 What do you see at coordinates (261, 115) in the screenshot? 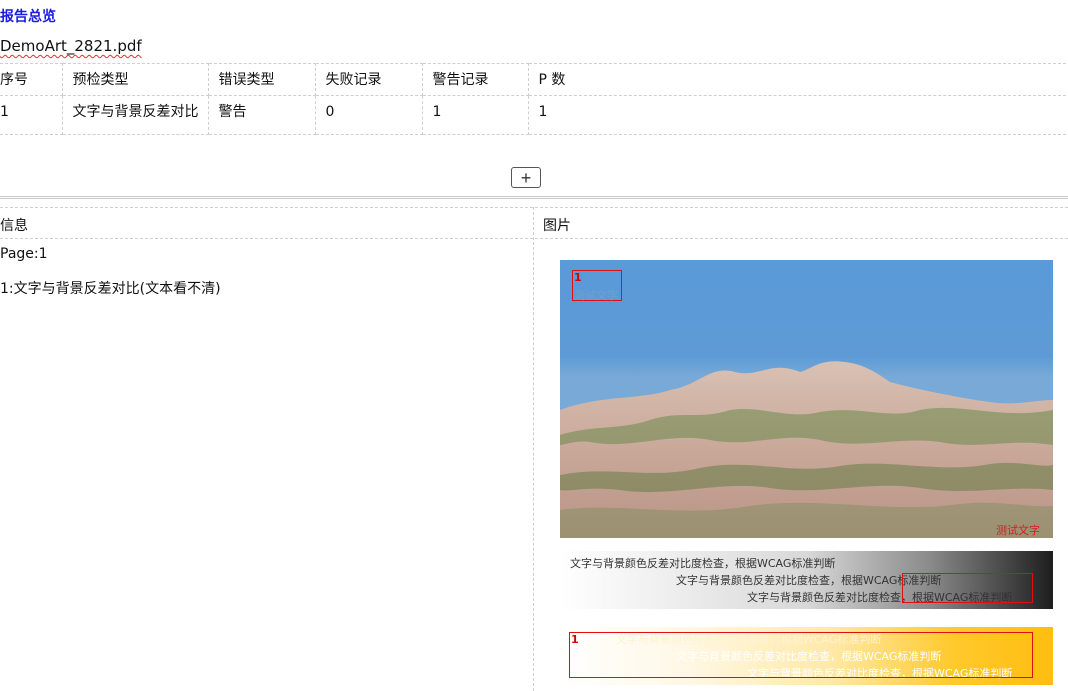
I see `cell-error-type: 警告` at bounding box center [261, 115].